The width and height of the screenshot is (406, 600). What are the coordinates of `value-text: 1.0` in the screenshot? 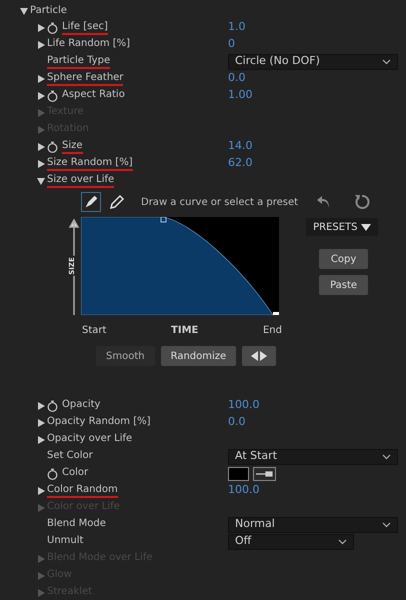 It's located at (237, 27).